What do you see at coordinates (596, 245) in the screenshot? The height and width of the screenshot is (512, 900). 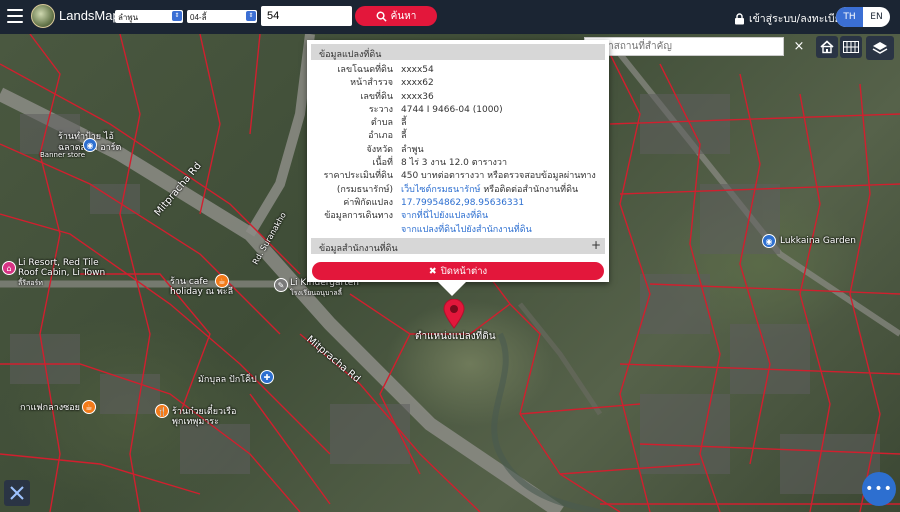 I see `expand-plus-icon: +` at bounding box center [596, 245].